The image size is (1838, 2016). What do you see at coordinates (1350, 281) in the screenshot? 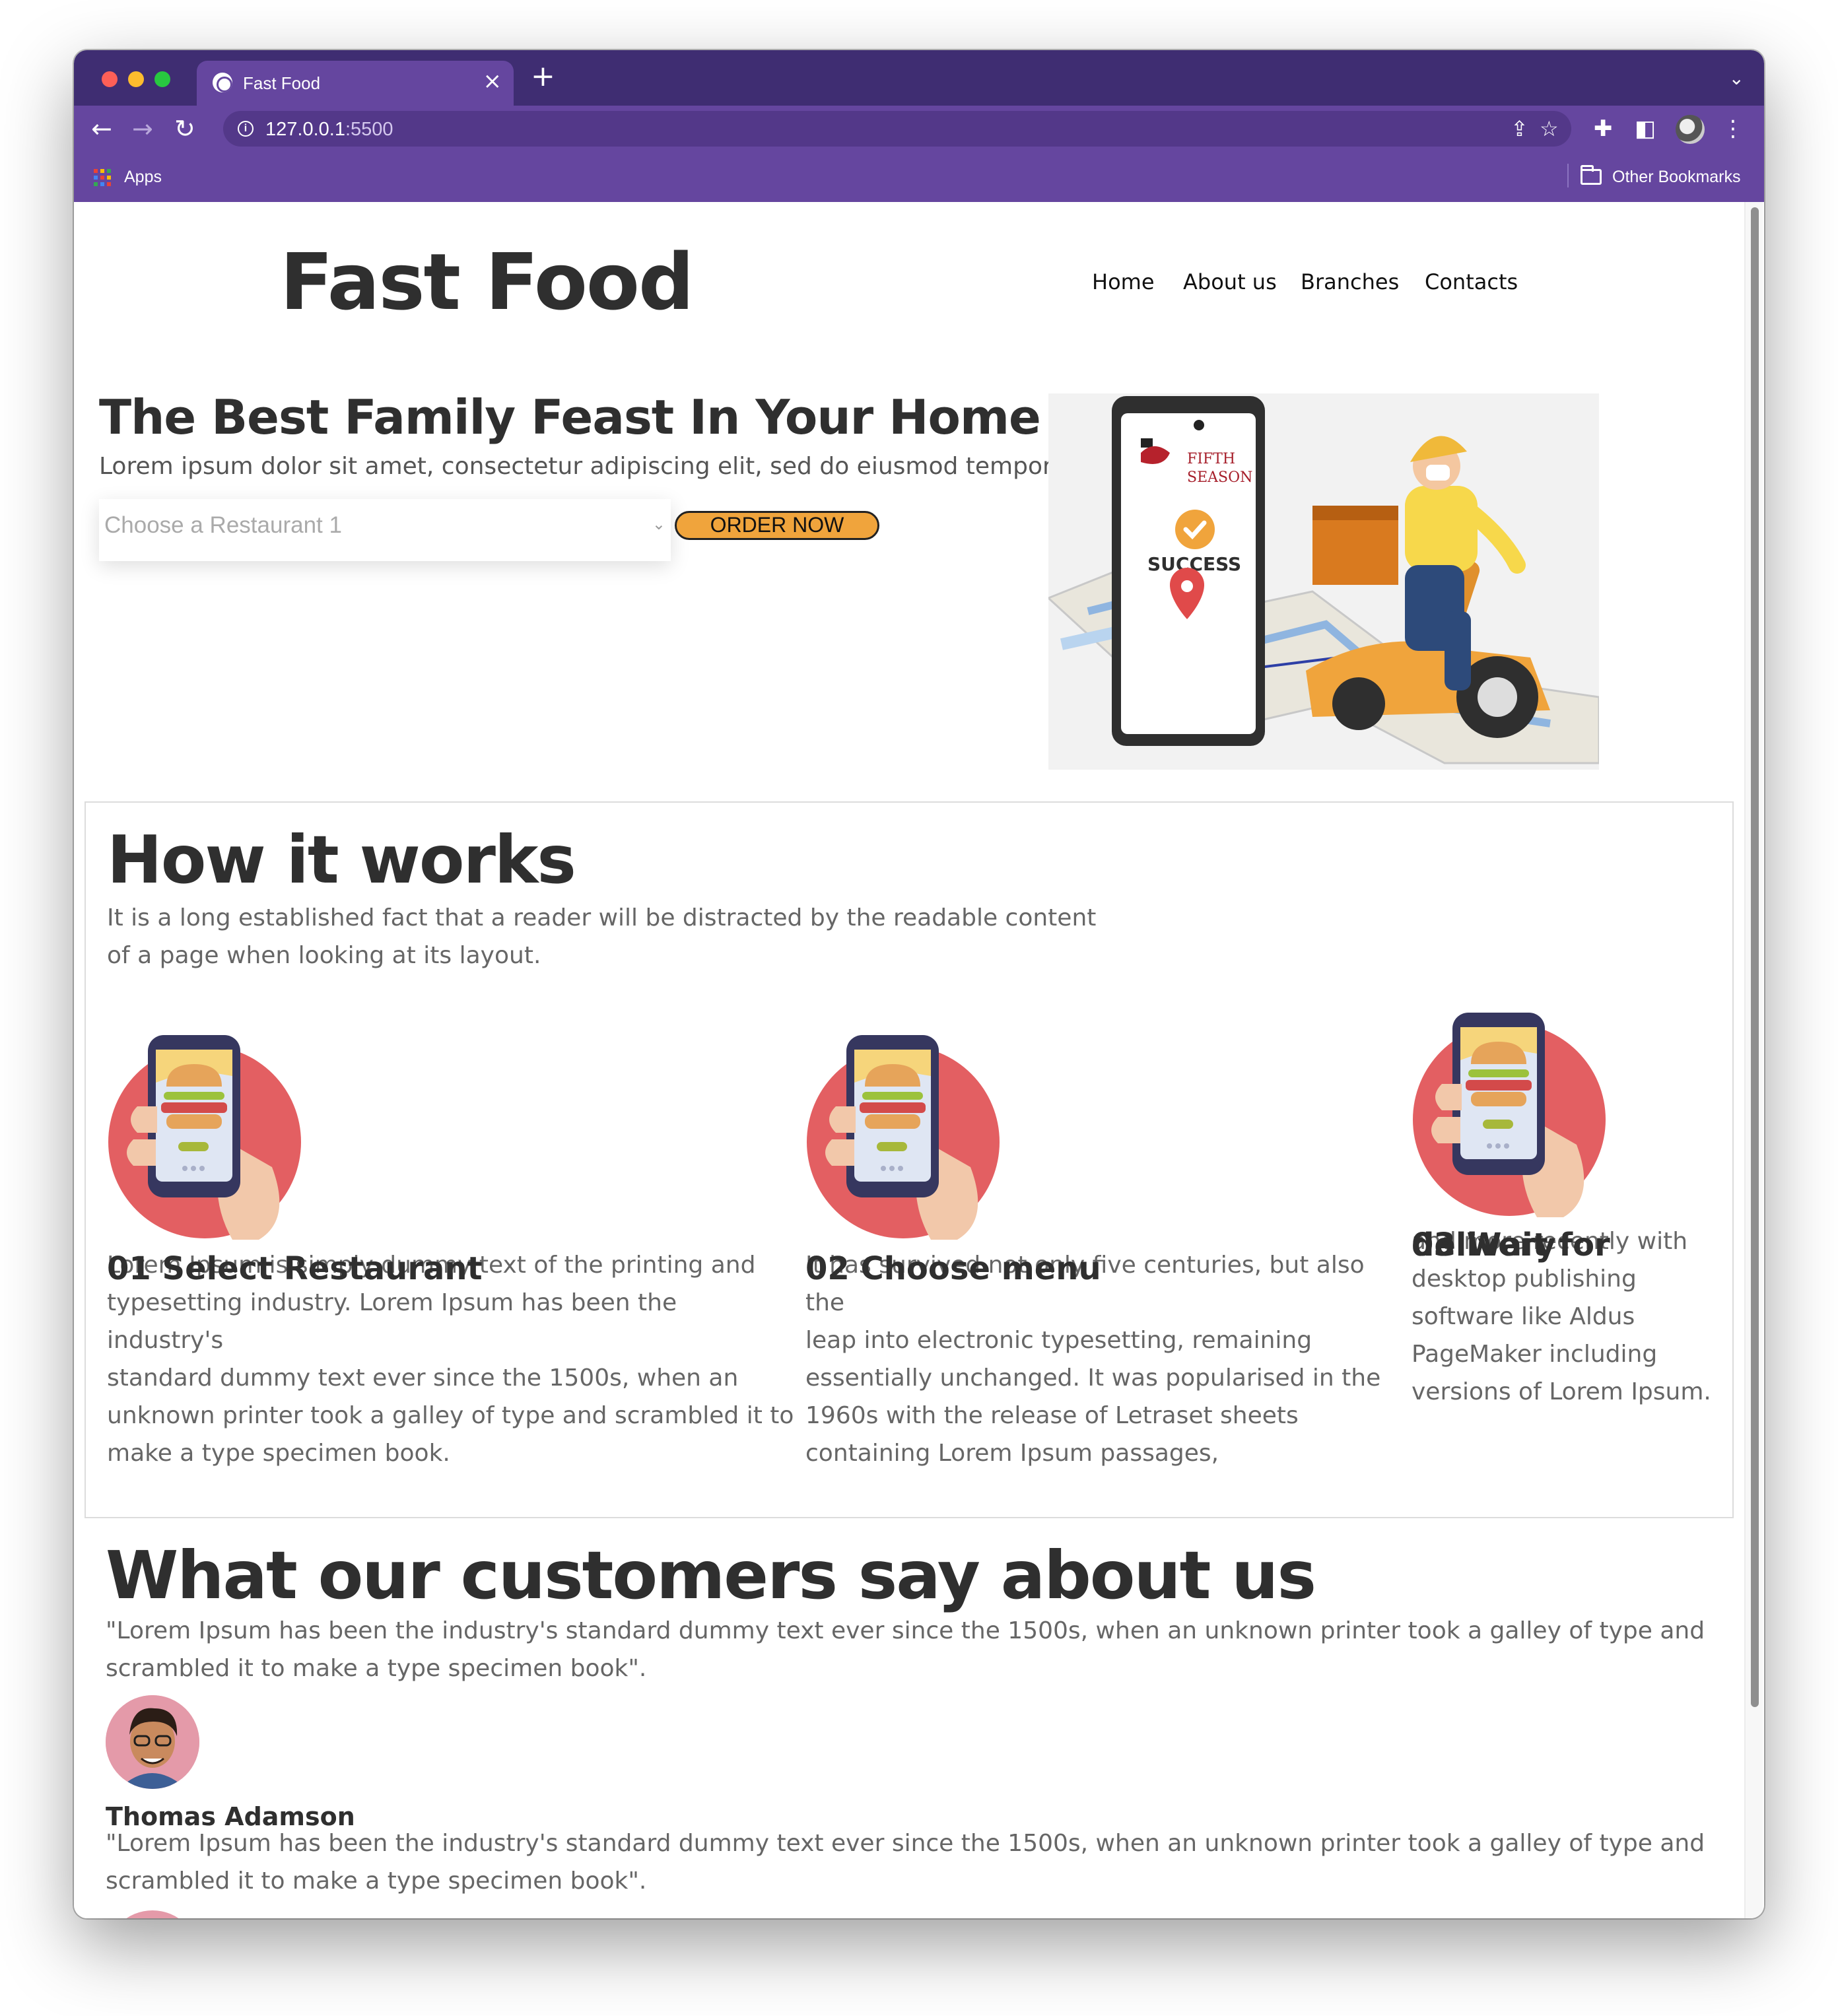
I see `nav-branches: Branches` at bounding box center [1350, 281].